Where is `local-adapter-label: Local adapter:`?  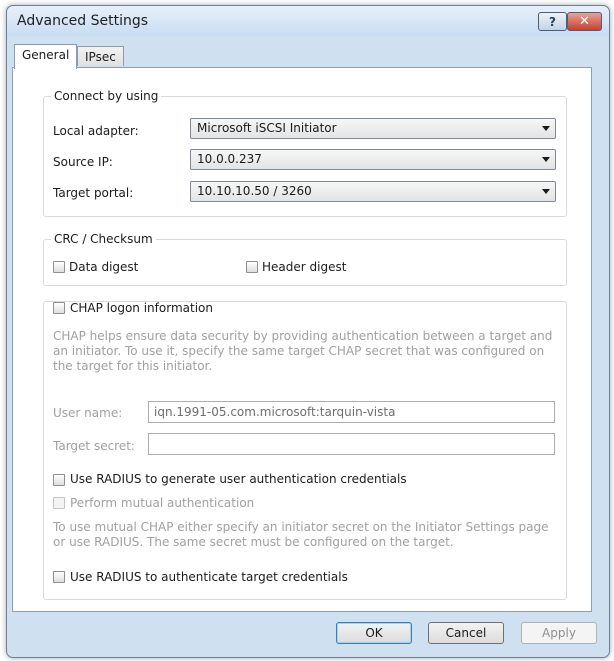
local-adapter-label: Local adapter: is located at coordinates (96, 131).